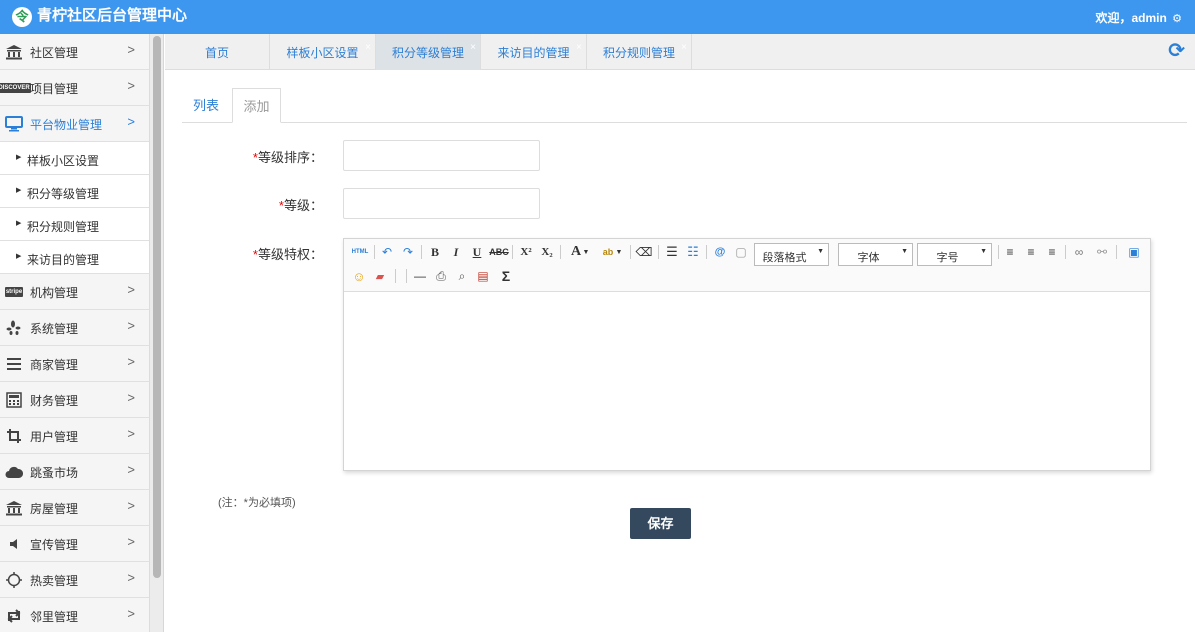 The width and height of the screenshot is (1195, 632). Describe the element at coordinates (74, 436) in the screenshot. I see `sidebar-item-user: 用户管理 >` at that location.